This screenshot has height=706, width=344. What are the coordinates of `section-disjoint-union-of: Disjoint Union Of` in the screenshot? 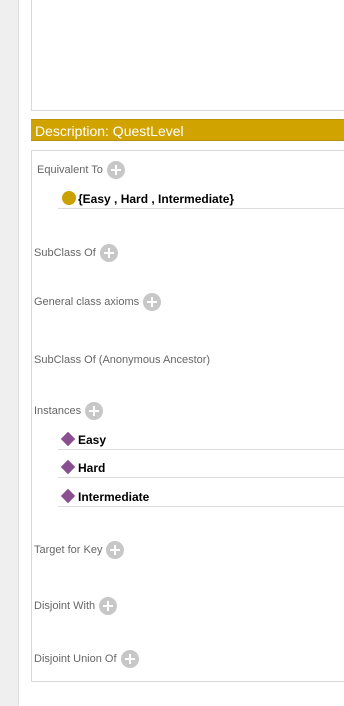 It's located at (86, 659).